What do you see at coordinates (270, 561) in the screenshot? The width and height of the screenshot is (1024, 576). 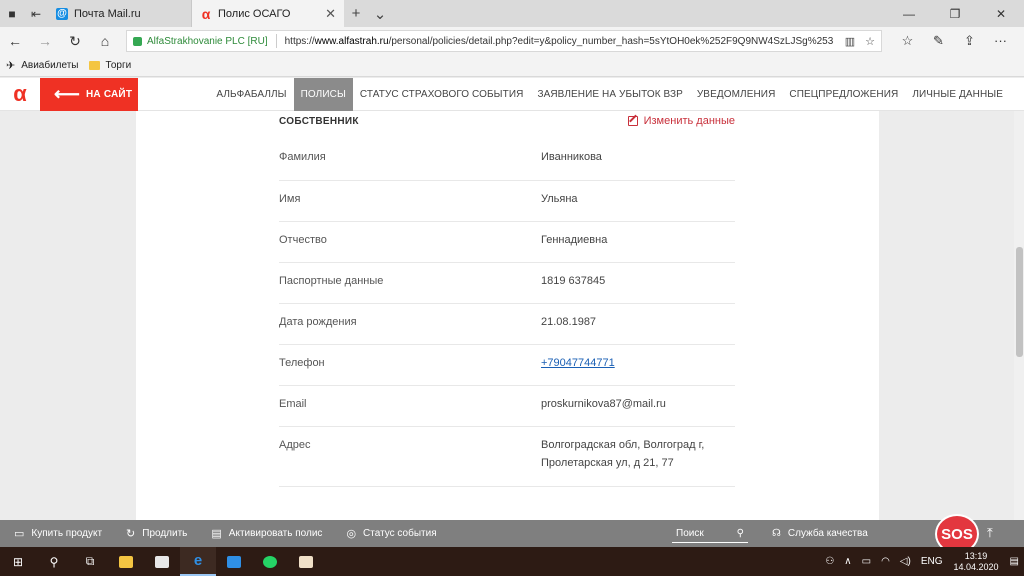 I see `whatsapp-icon` at bounding box center [270, 561].